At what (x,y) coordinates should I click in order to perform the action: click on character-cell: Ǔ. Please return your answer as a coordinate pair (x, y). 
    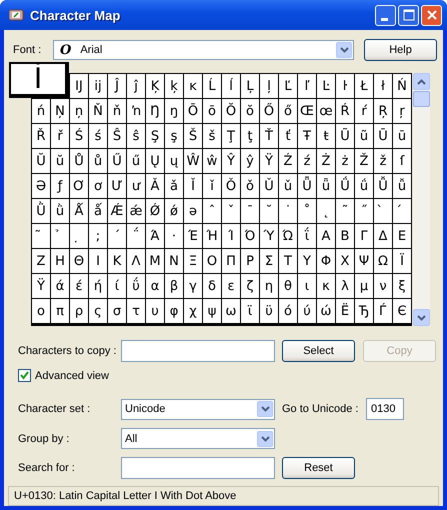
    Looking at the image, I should click on (269, 186).